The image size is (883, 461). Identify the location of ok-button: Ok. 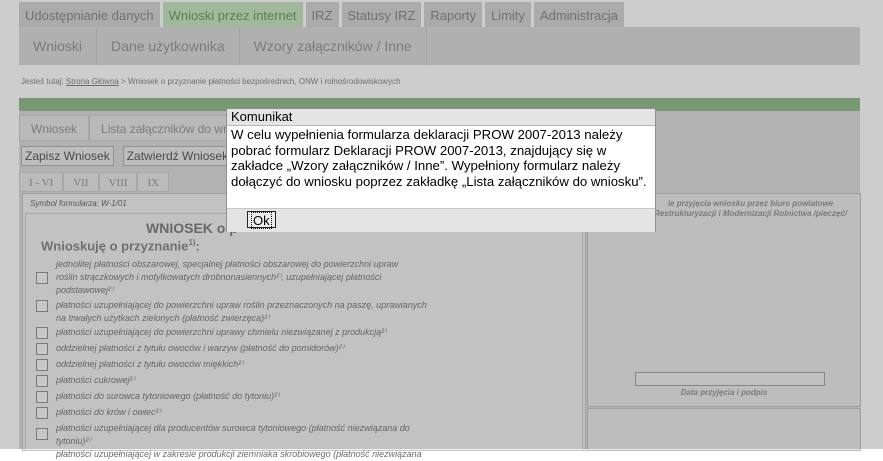
(261, 220).